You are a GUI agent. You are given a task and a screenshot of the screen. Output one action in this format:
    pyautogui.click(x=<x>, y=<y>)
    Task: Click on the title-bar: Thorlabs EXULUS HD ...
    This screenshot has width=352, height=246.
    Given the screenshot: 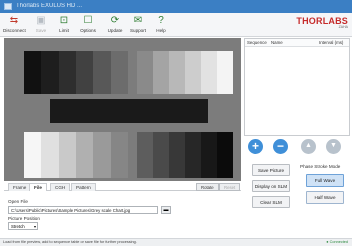 What is the action you would take?
    pyautogui.click(x=176, y=6)
    